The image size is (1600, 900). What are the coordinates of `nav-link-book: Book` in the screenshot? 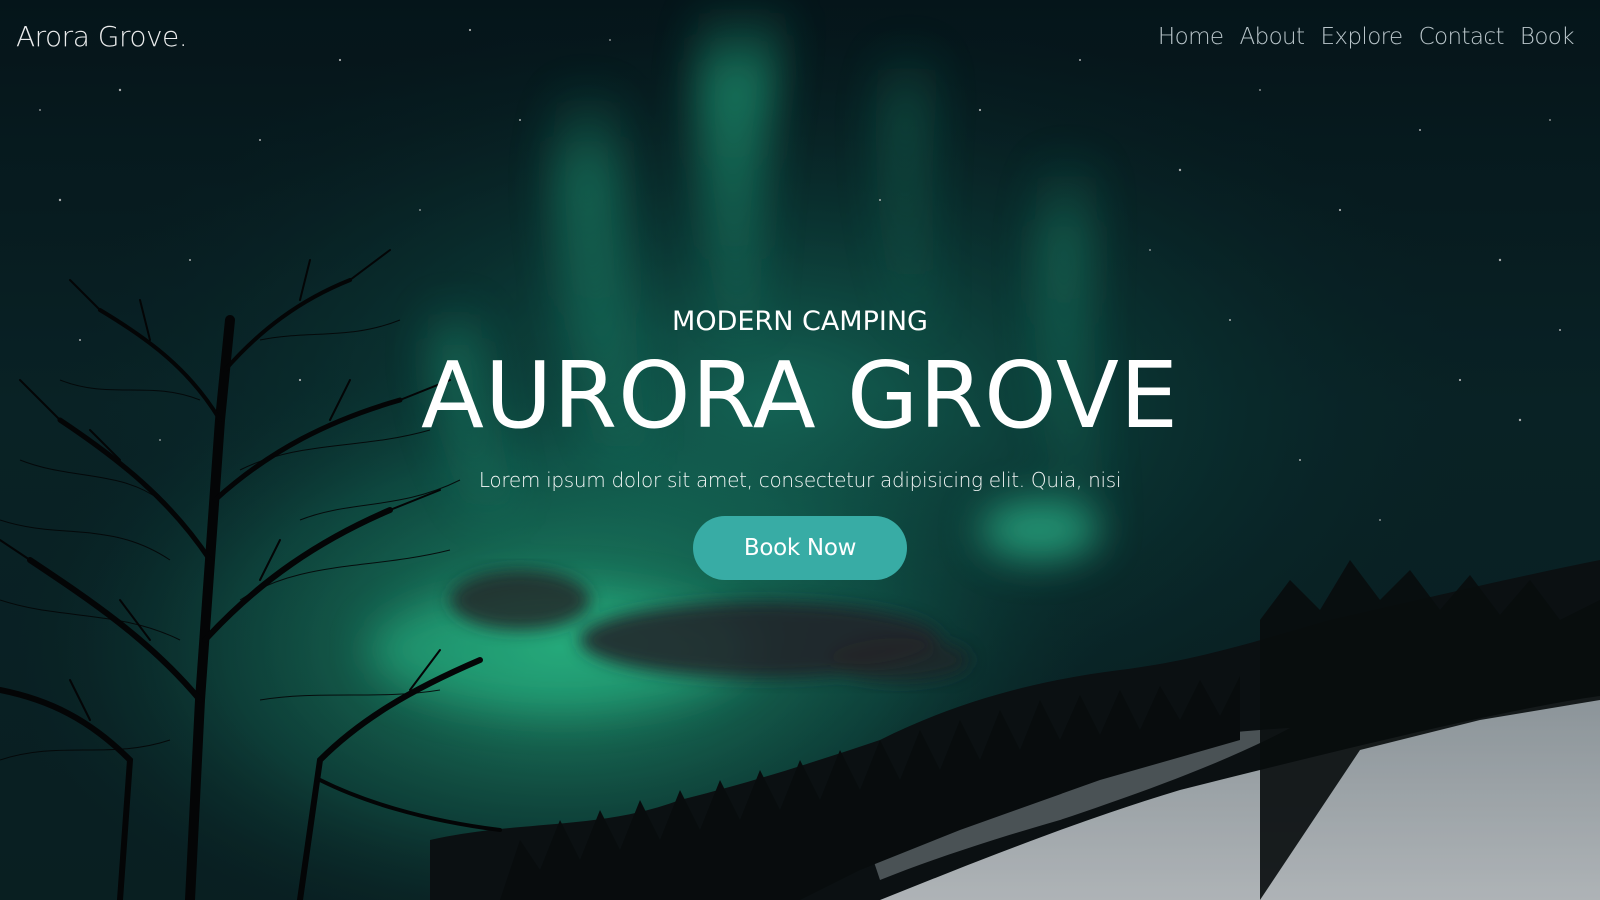 It's located at (1547, 37).